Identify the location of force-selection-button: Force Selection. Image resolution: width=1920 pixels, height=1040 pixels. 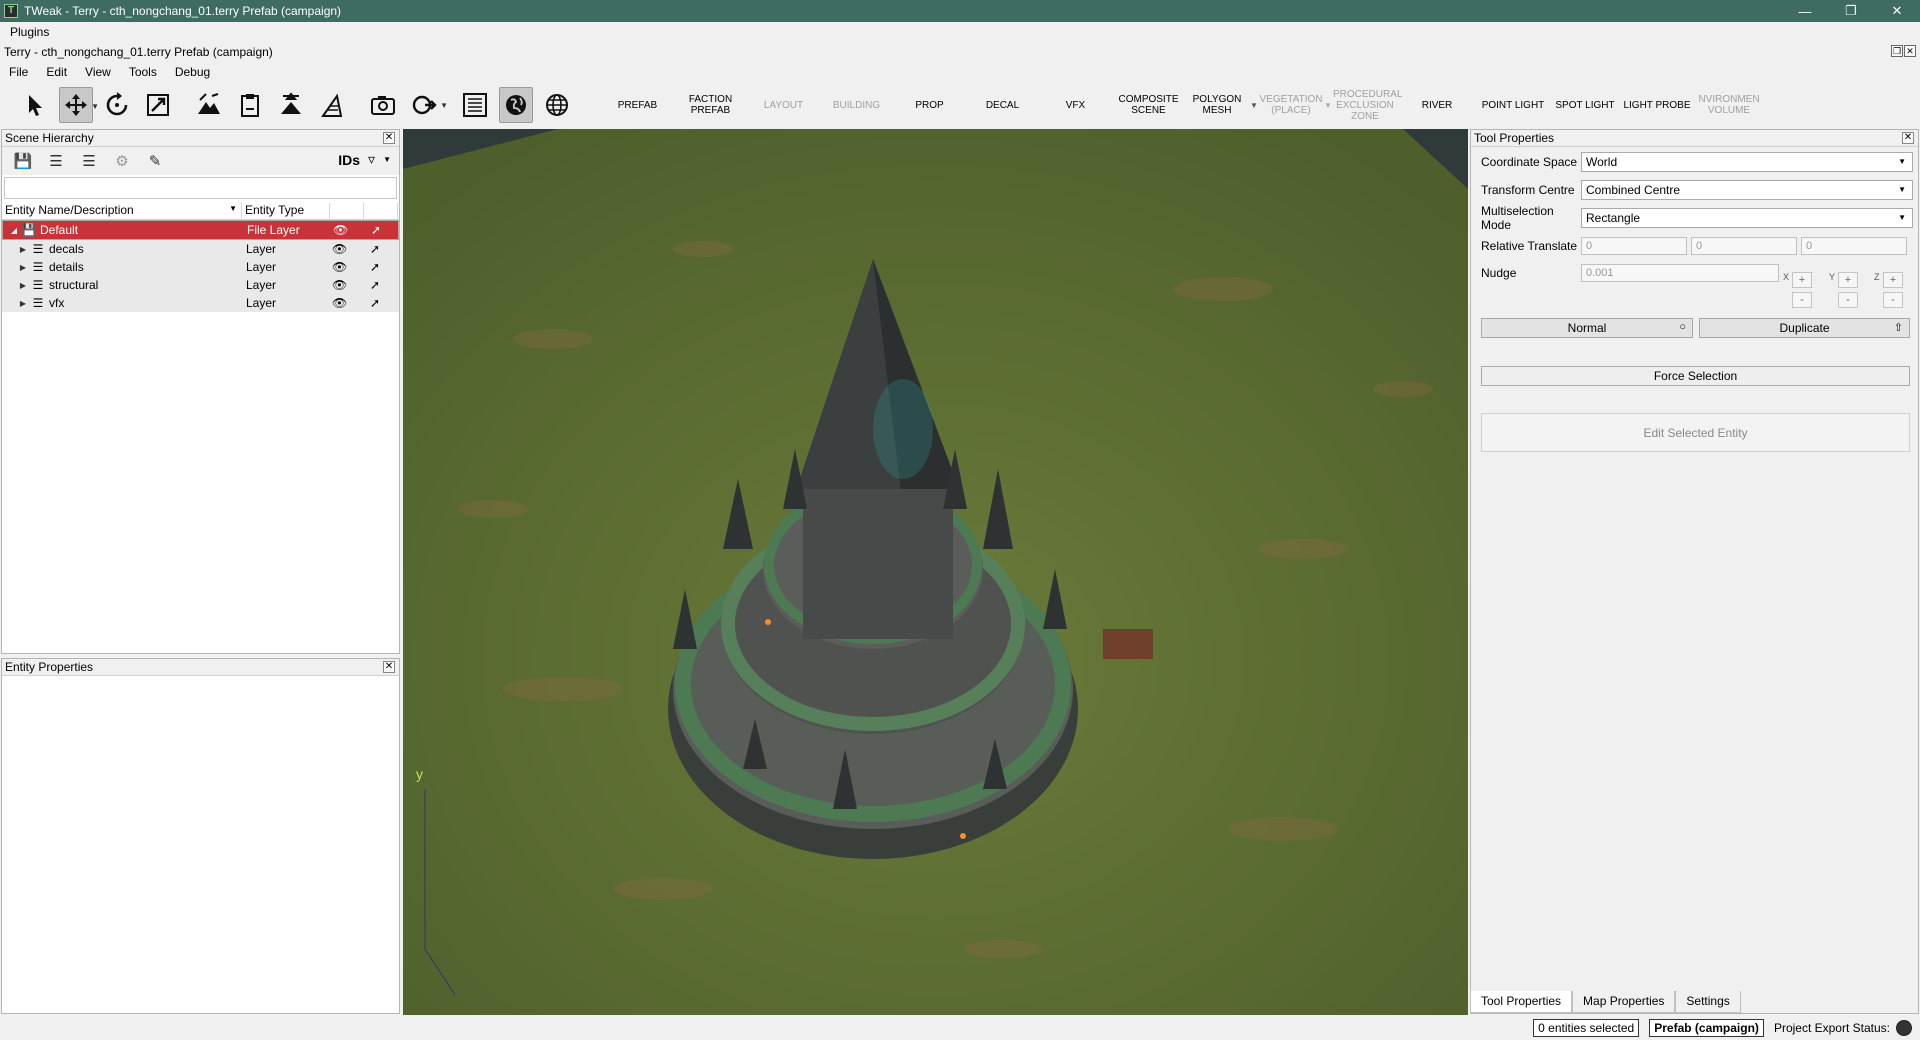
(1695, 376).